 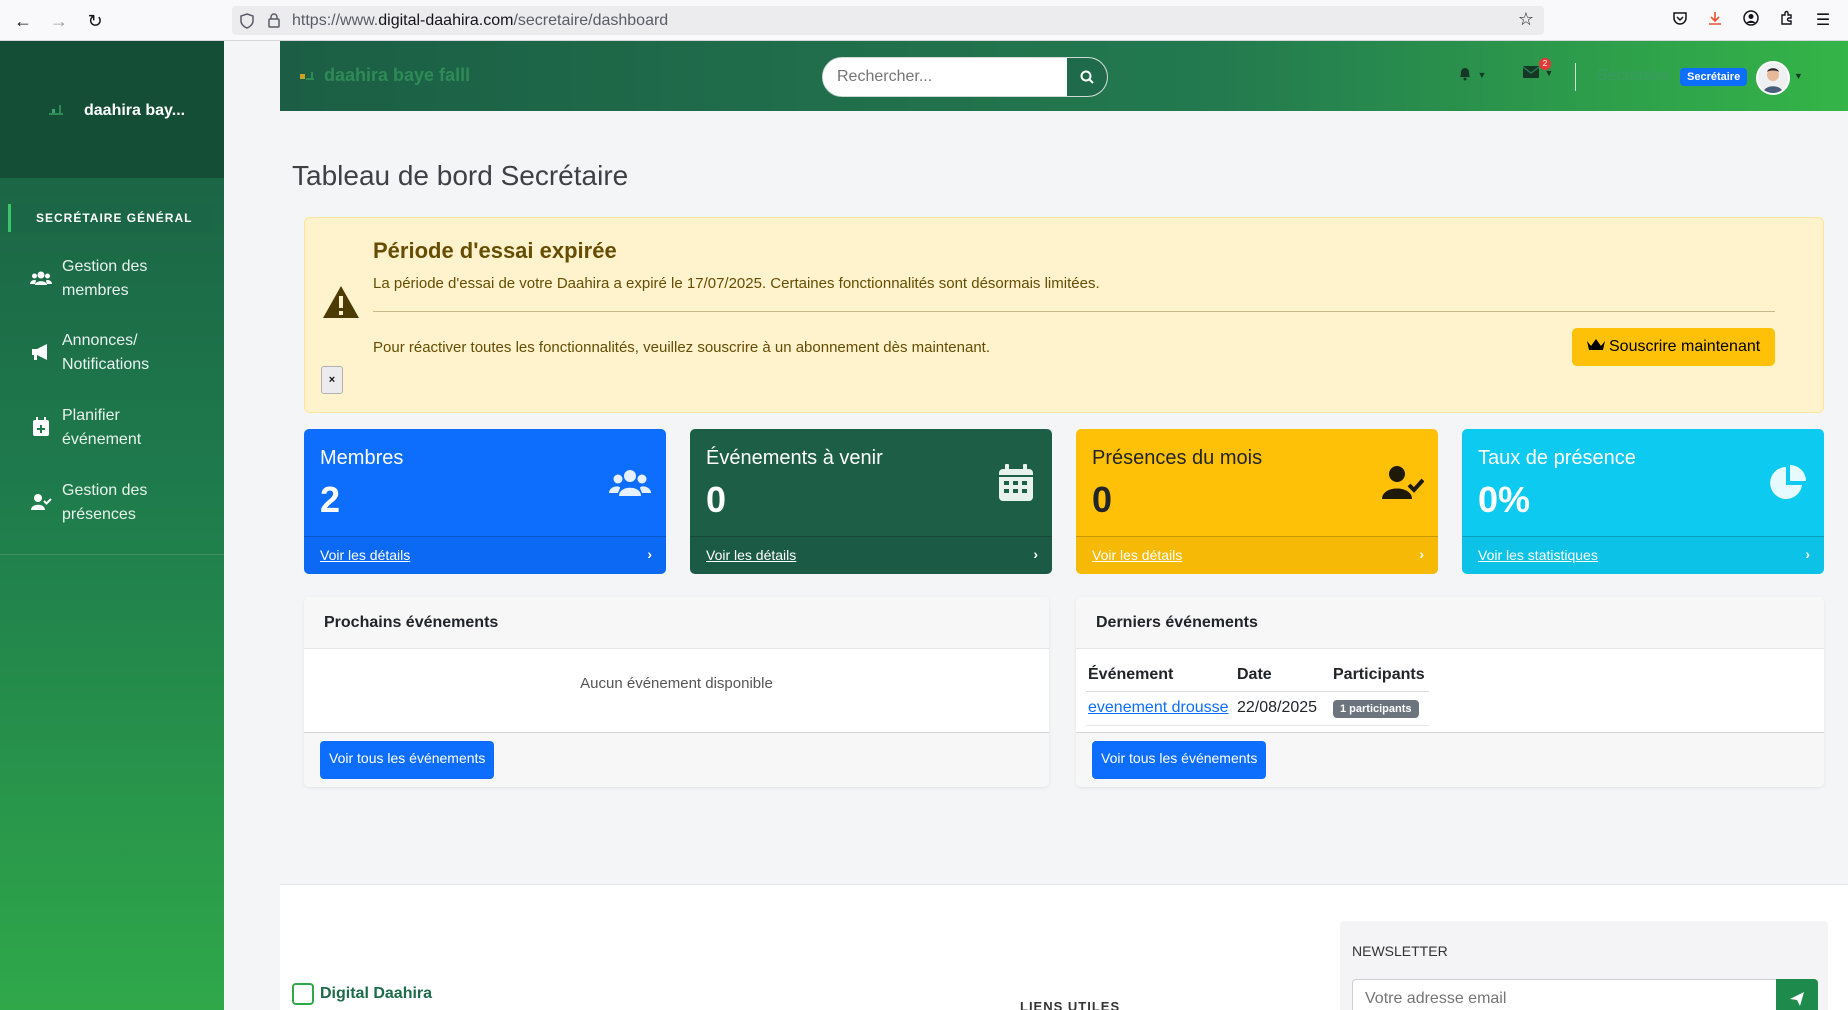 What do you see at coordinates (1596, 344) in the screenshot?
I see `crown-icon` at bounding box center [1596, 344].